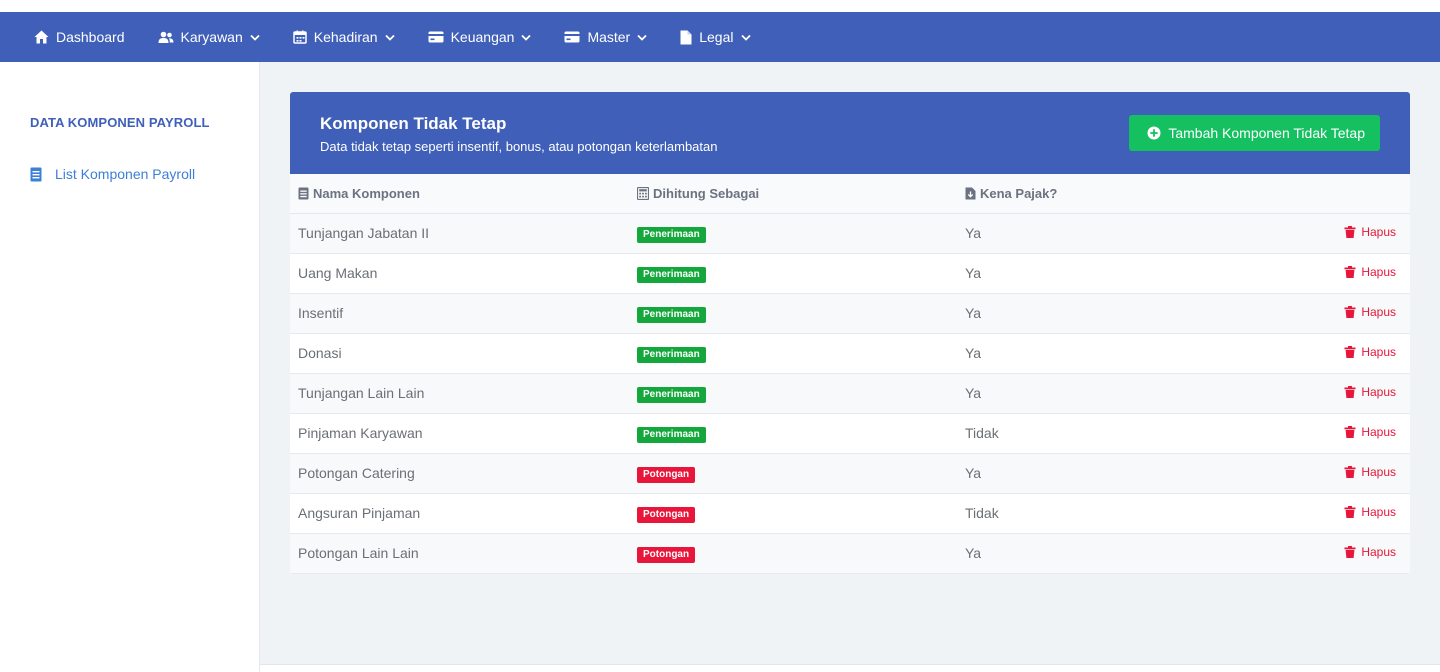  I want to click on cell-component-name: Potongan Catering, so click(459, 473).